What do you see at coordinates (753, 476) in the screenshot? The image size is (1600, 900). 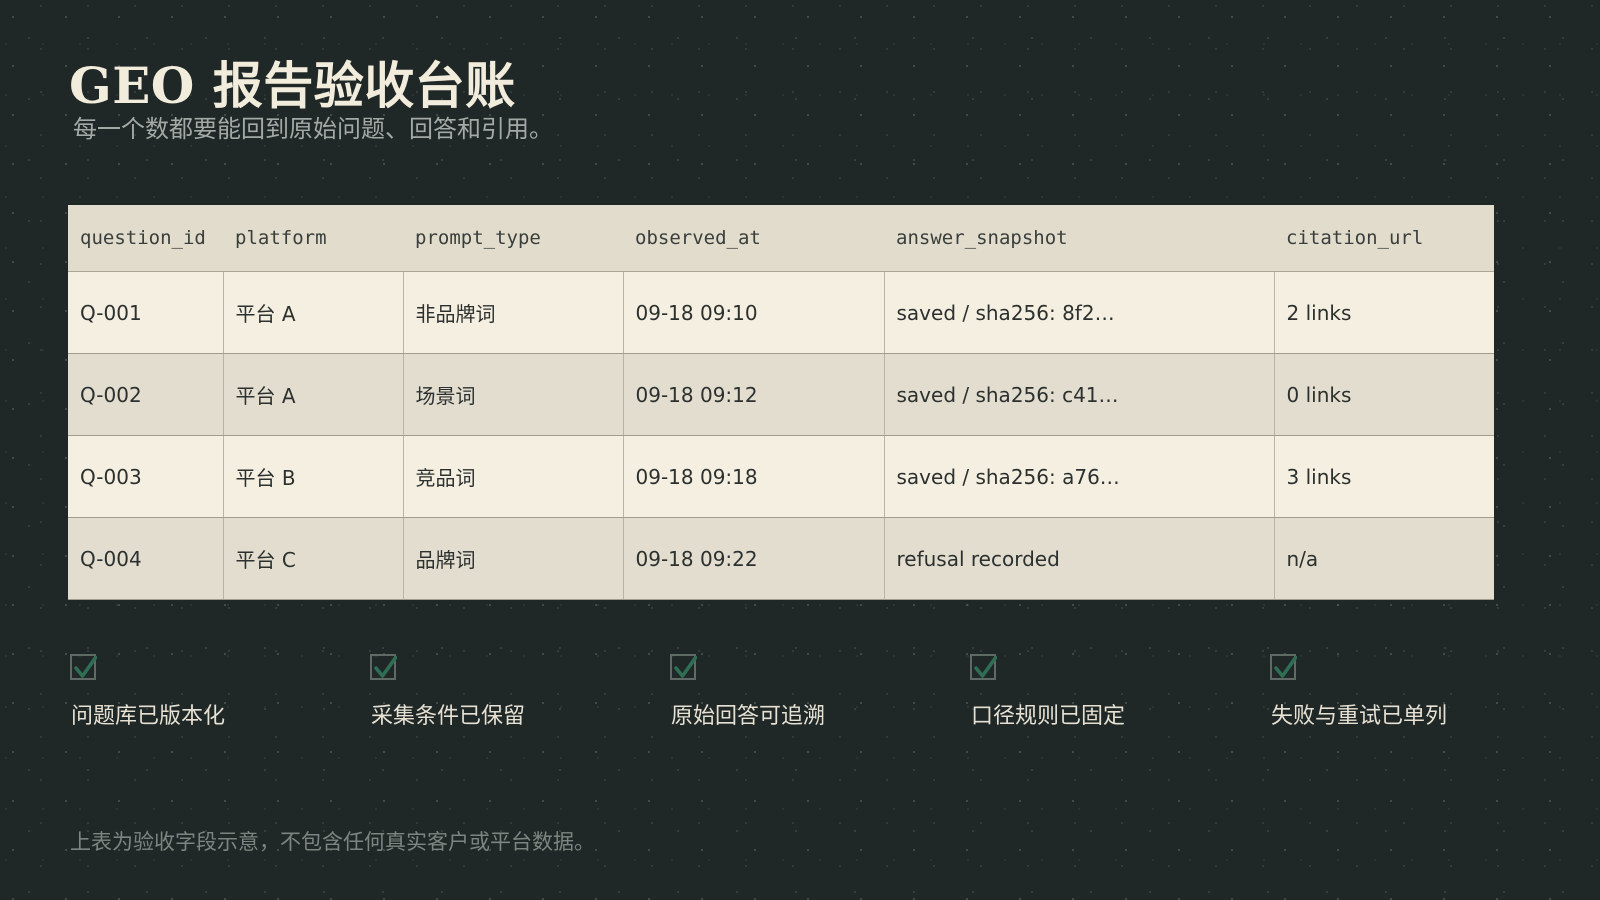 I see `cell-observed-at: 09-18 09:18` at bounding box center [753, 476].